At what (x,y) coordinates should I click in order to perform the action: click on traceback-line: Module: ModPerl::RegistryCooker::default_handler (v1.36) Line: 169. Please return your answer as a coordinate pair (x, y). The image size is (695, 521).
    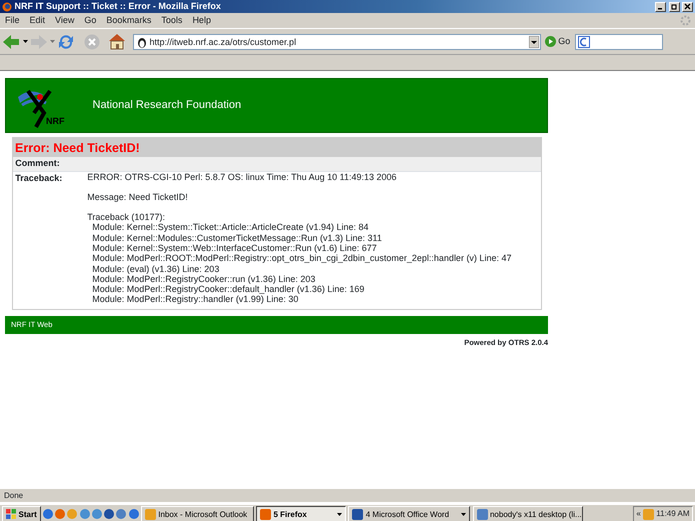
    Looking at the image, I should click on (228, 289).